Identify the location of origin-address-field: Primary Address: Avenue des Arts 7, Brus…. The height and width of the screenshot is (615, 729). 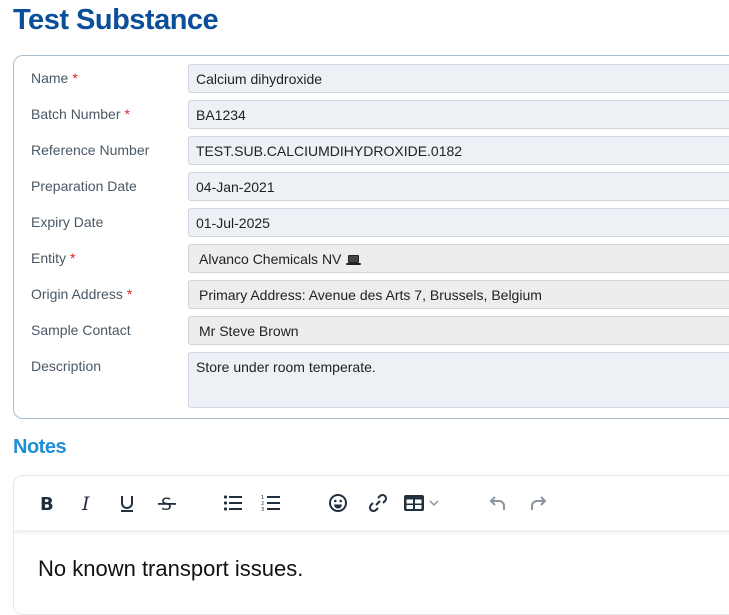
(458, 294).